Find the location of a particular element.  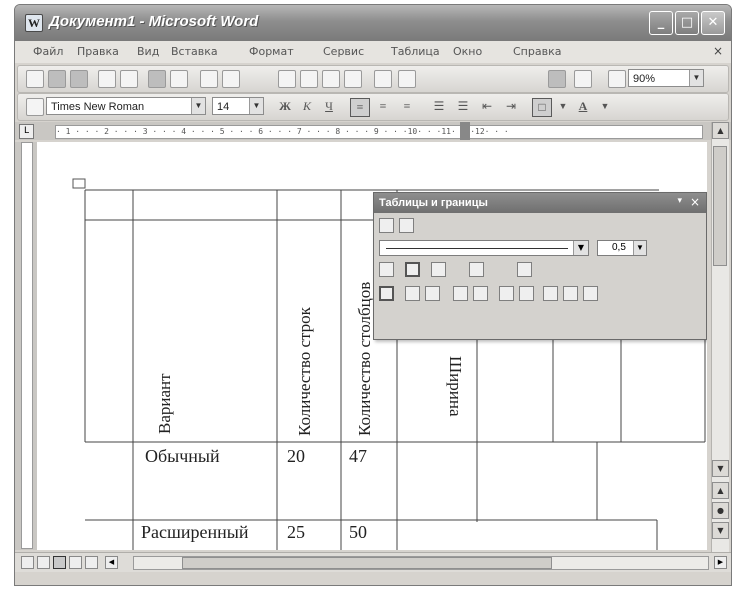

permission-icon is located at coordinates (107, 79).